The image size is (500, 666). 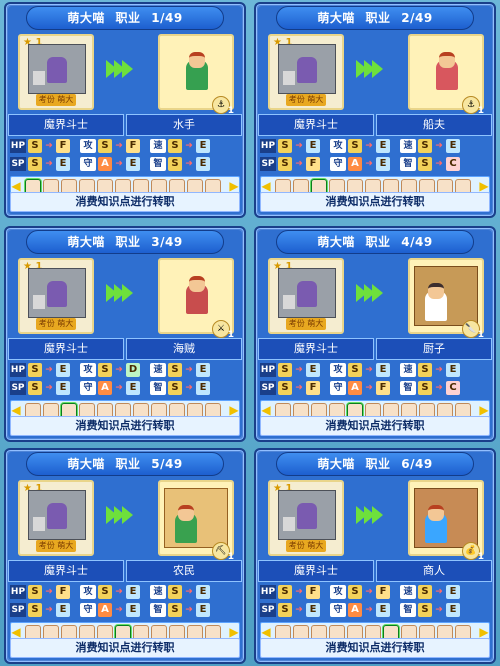 What do you see at coordinates (446, 299) in the screenshot?
I see `target-job-box: 🔪 1` at bounding box center [446, 299].